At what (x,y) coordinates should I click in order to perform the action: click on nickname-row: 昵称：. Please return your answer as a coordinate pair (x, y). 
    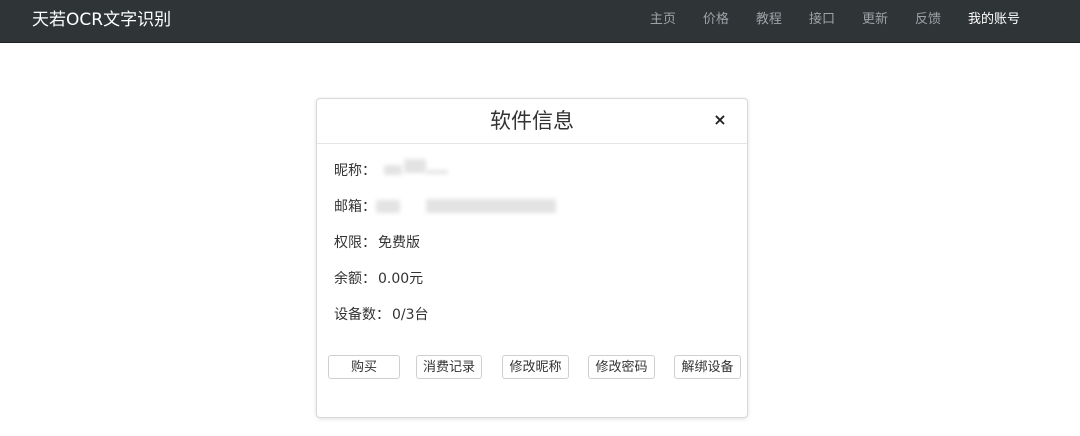
    Looking at the image, I should click on (391, 170).